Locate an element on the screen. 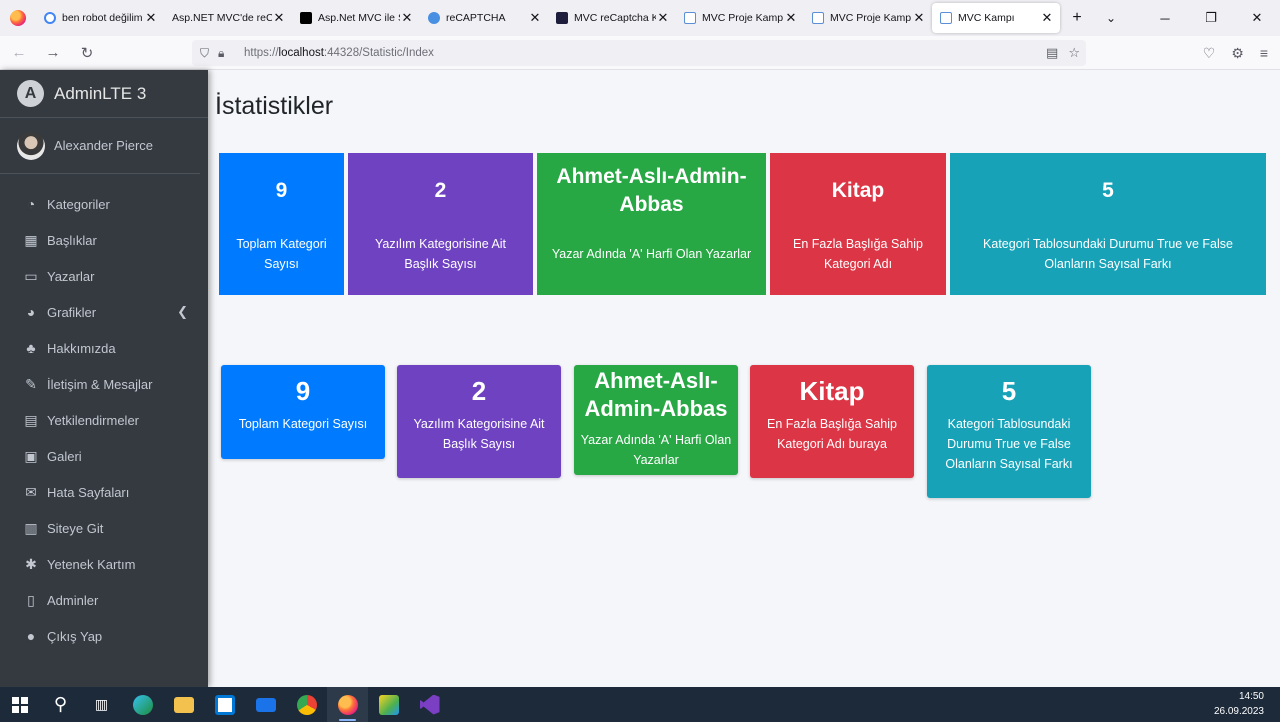  user-panel: Alexander Pierce is located at coordinates (100, 146).